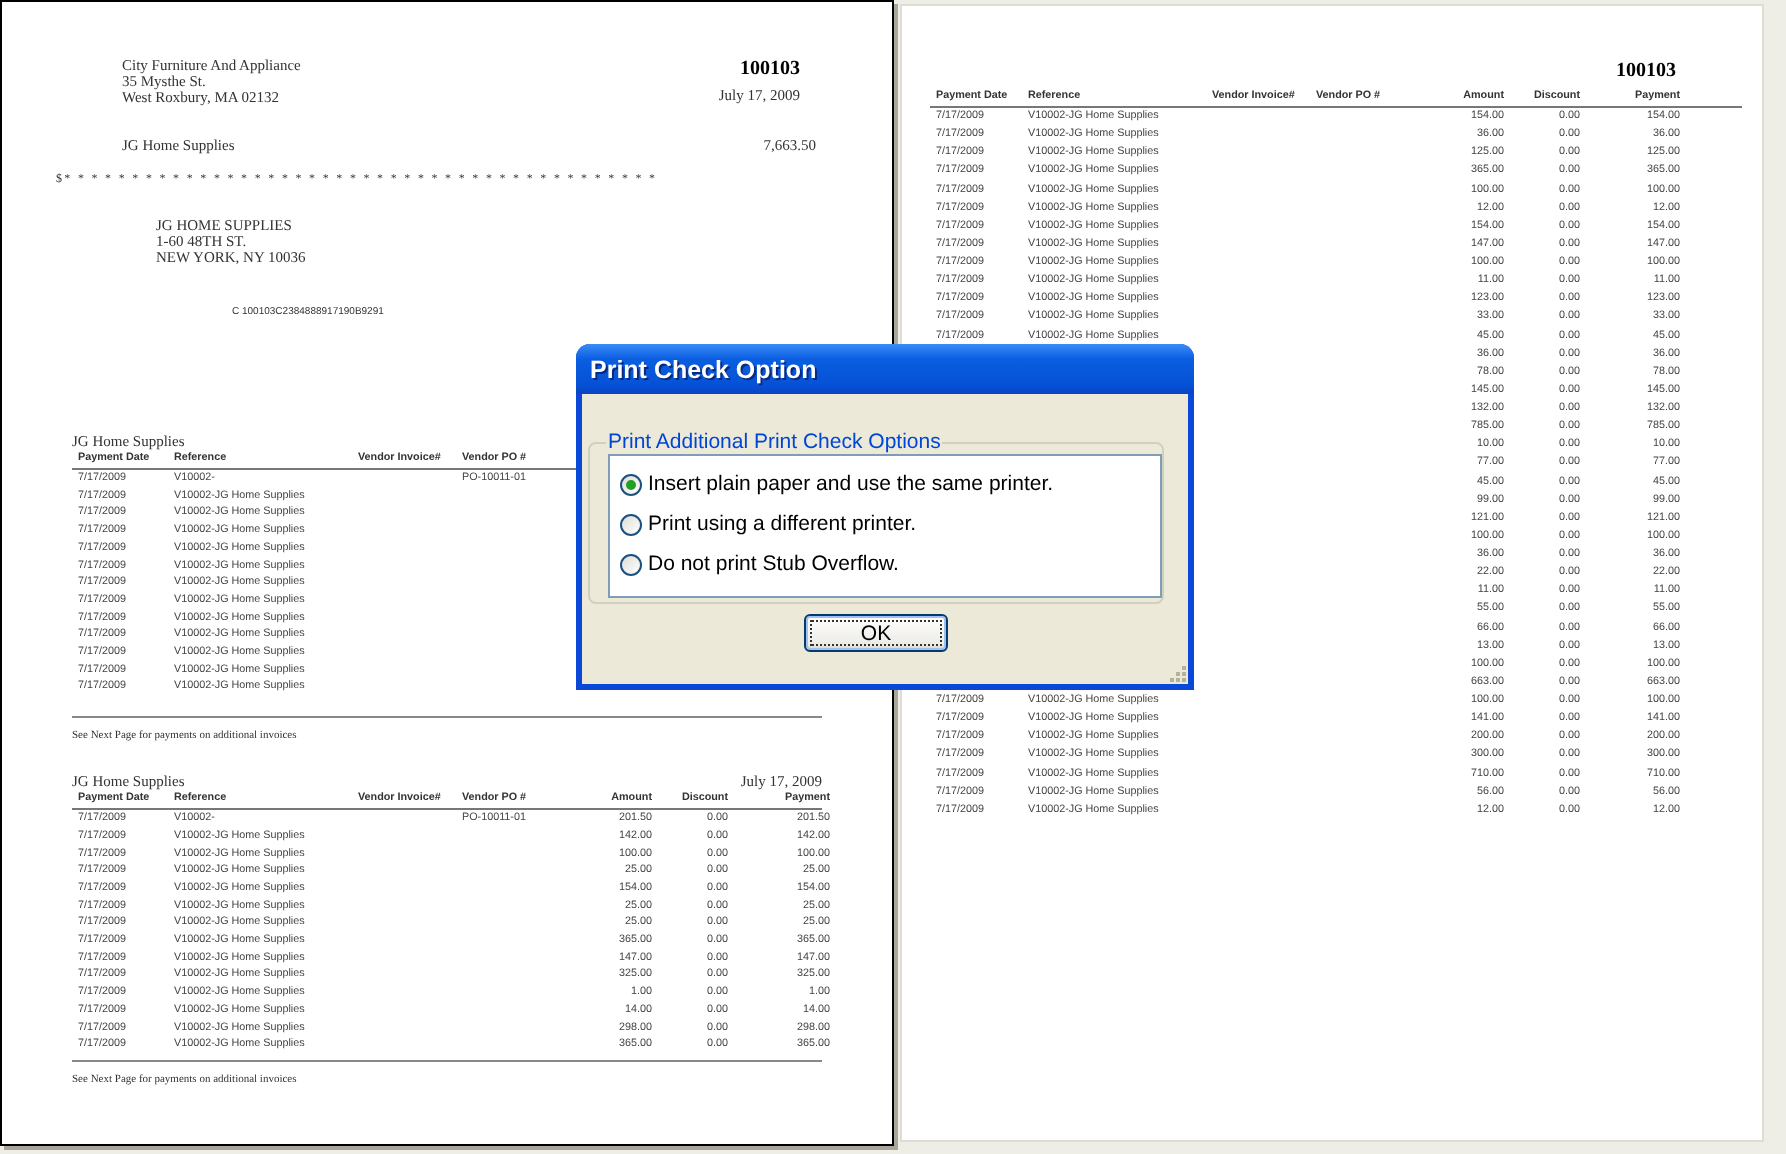 The height and width of the screenshot is (1154, 1786). What do you see at coordinates (837, 484) in the screenshot?
I see `radio-option: Insert plain paper and use the same printer.` at bounding box center [837, 484].